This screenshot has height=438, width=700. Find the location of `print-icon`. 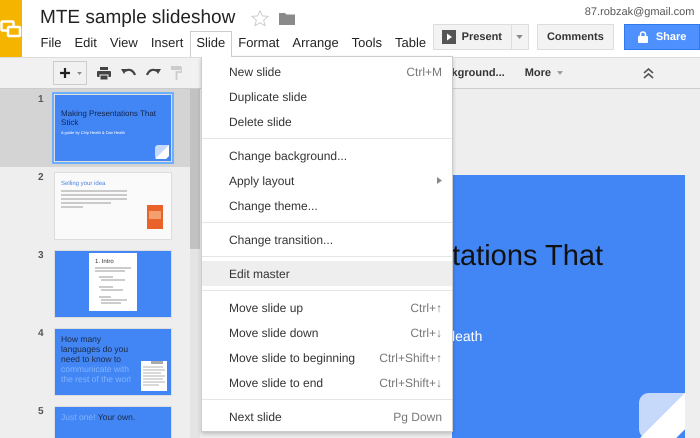

print-icon is located at coordinates (104, 73).